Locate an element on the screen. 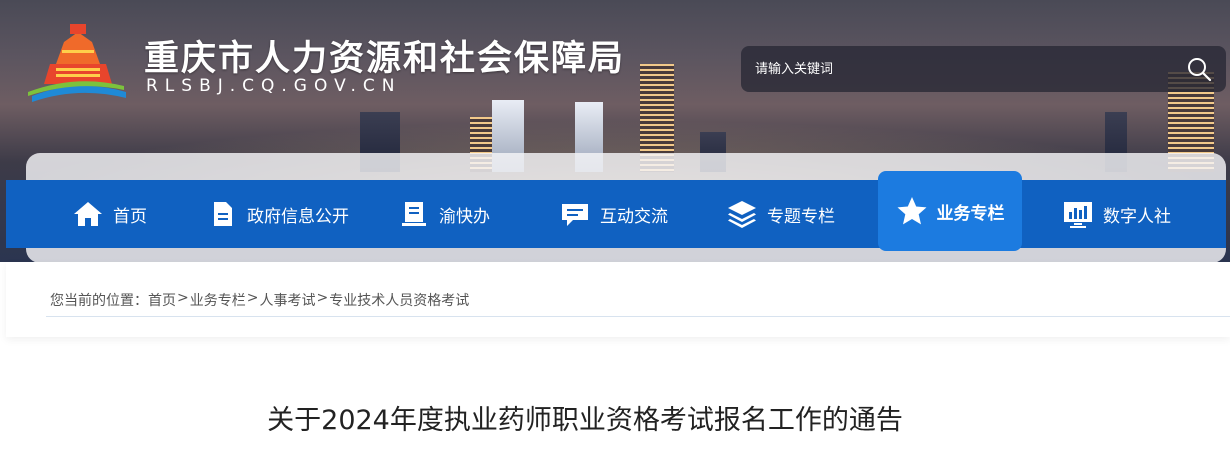 This screenshot has height=450, width=1230. site-domain: RLSBJ.CQ.GOV.CN is located at coordinates (274, 86).